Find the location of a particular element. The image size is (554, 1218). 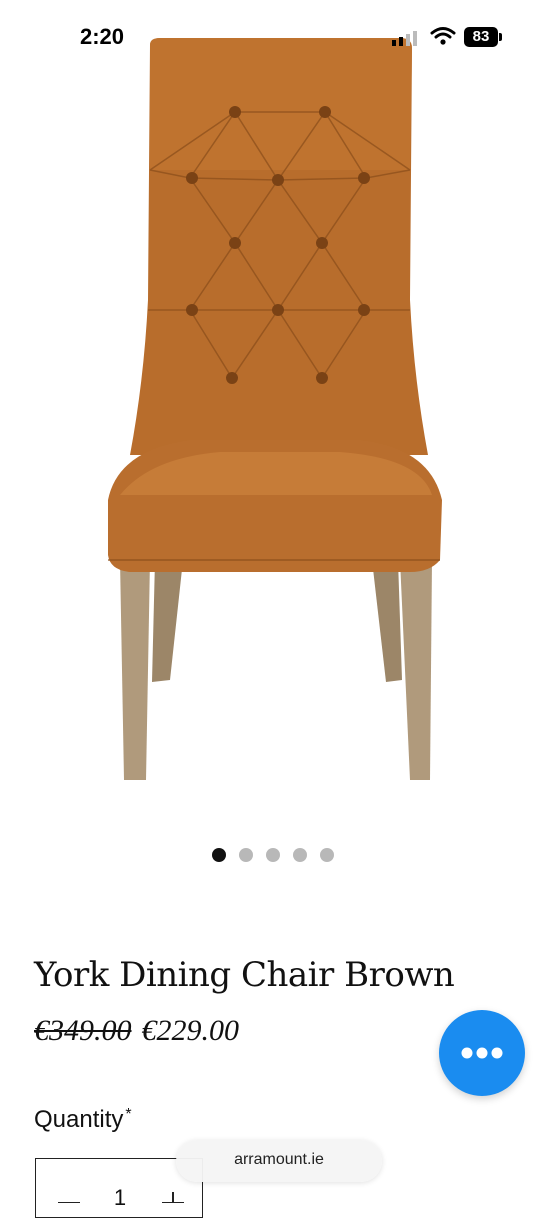

price-row: €349.00 €229.00 is located at coordinates (136, 1031).